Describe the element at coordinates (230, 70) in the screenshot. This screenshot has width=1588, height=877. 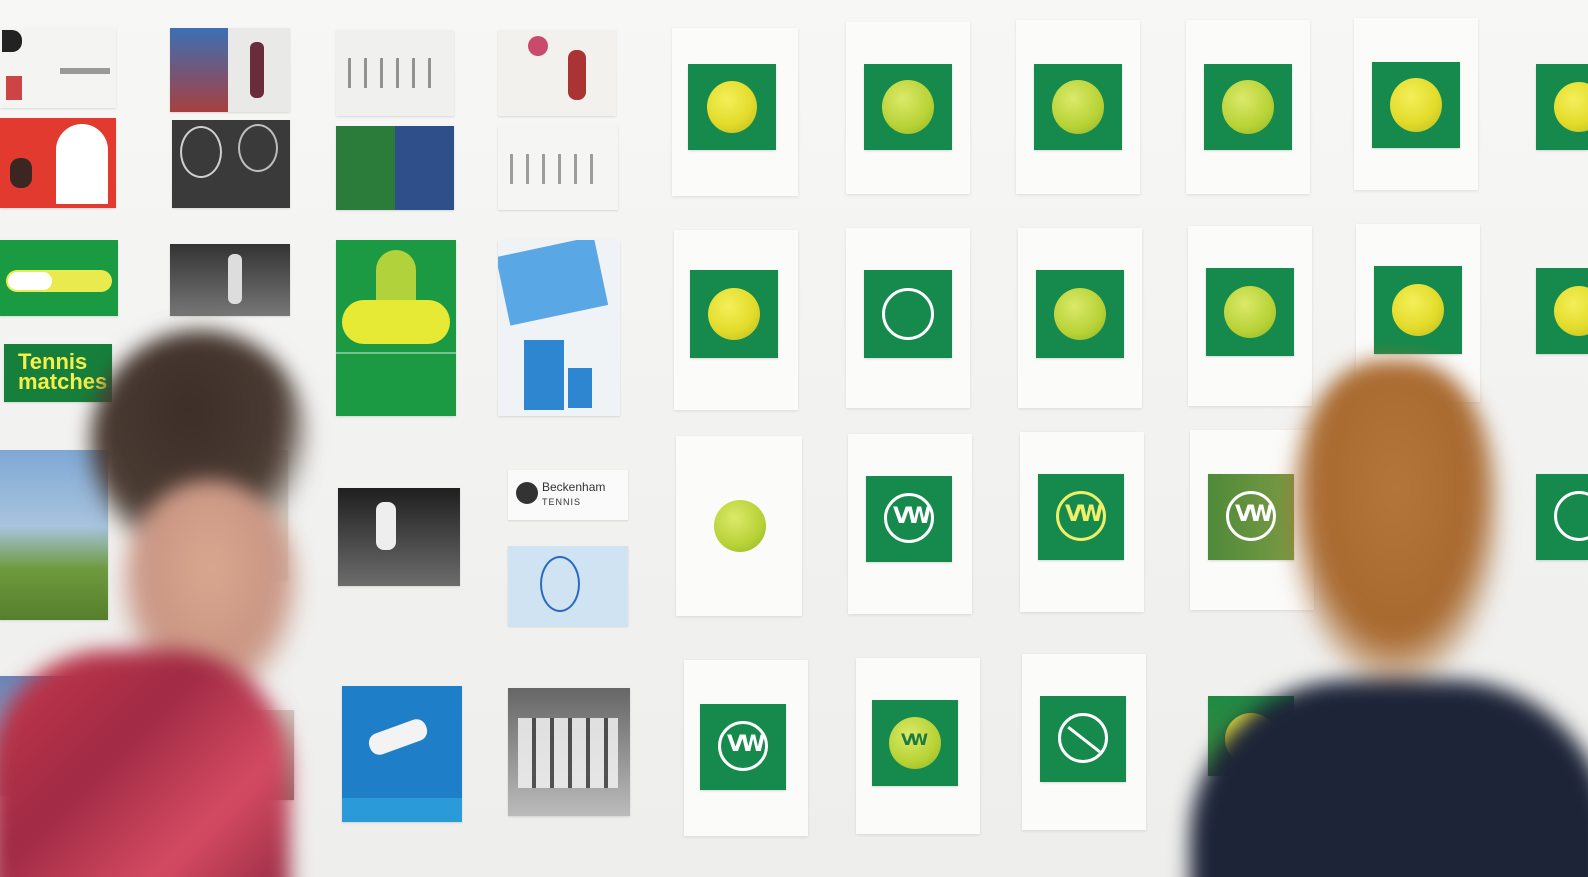
I see `poster-magazine-cover` at that location.